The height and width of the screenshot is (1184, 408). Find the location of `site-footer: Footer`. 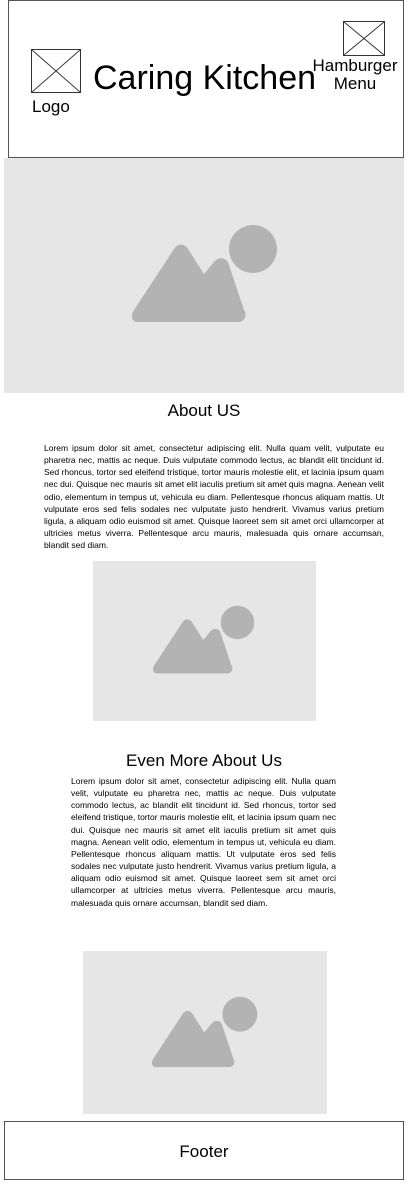

site-footer: Footer is located at coordinates (204, 1150).